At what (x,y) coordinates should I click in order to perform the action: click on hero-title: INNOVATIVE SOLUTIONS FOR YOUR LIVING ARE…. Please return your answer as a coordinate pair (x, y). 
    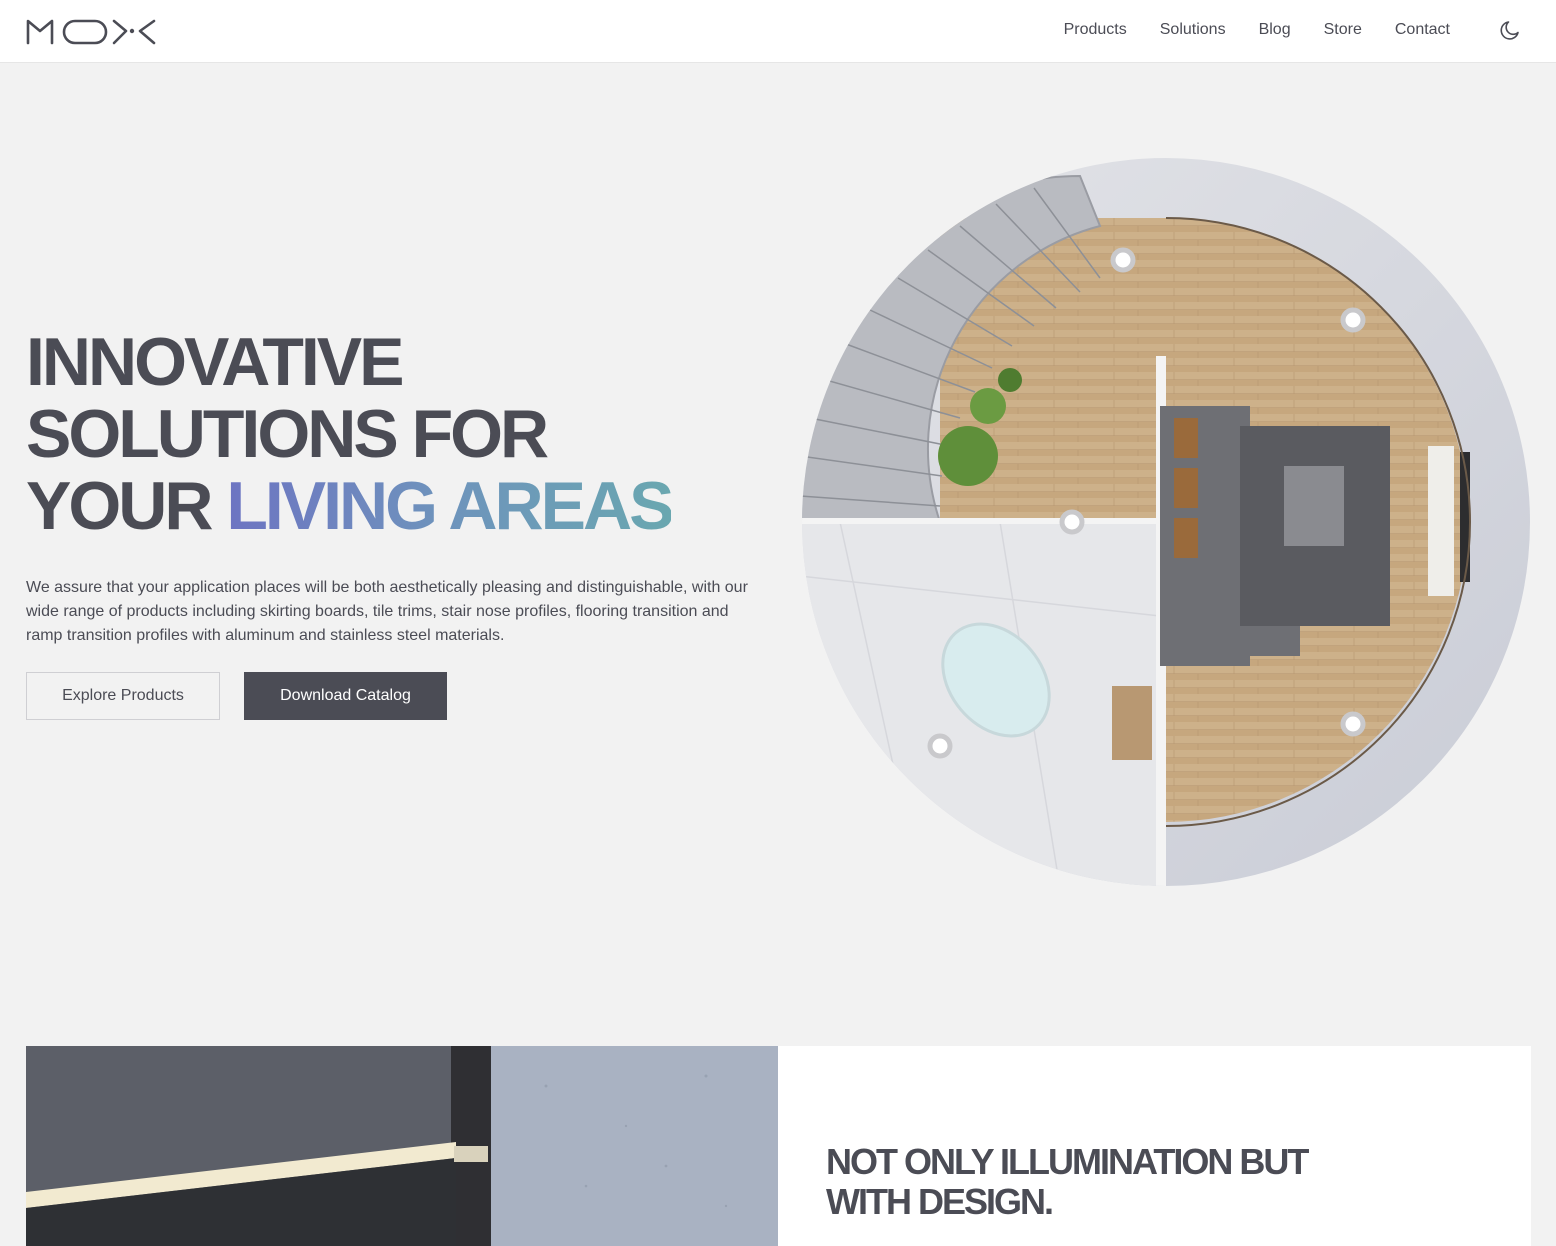
    Looking at the image, I should click on (350, 434).